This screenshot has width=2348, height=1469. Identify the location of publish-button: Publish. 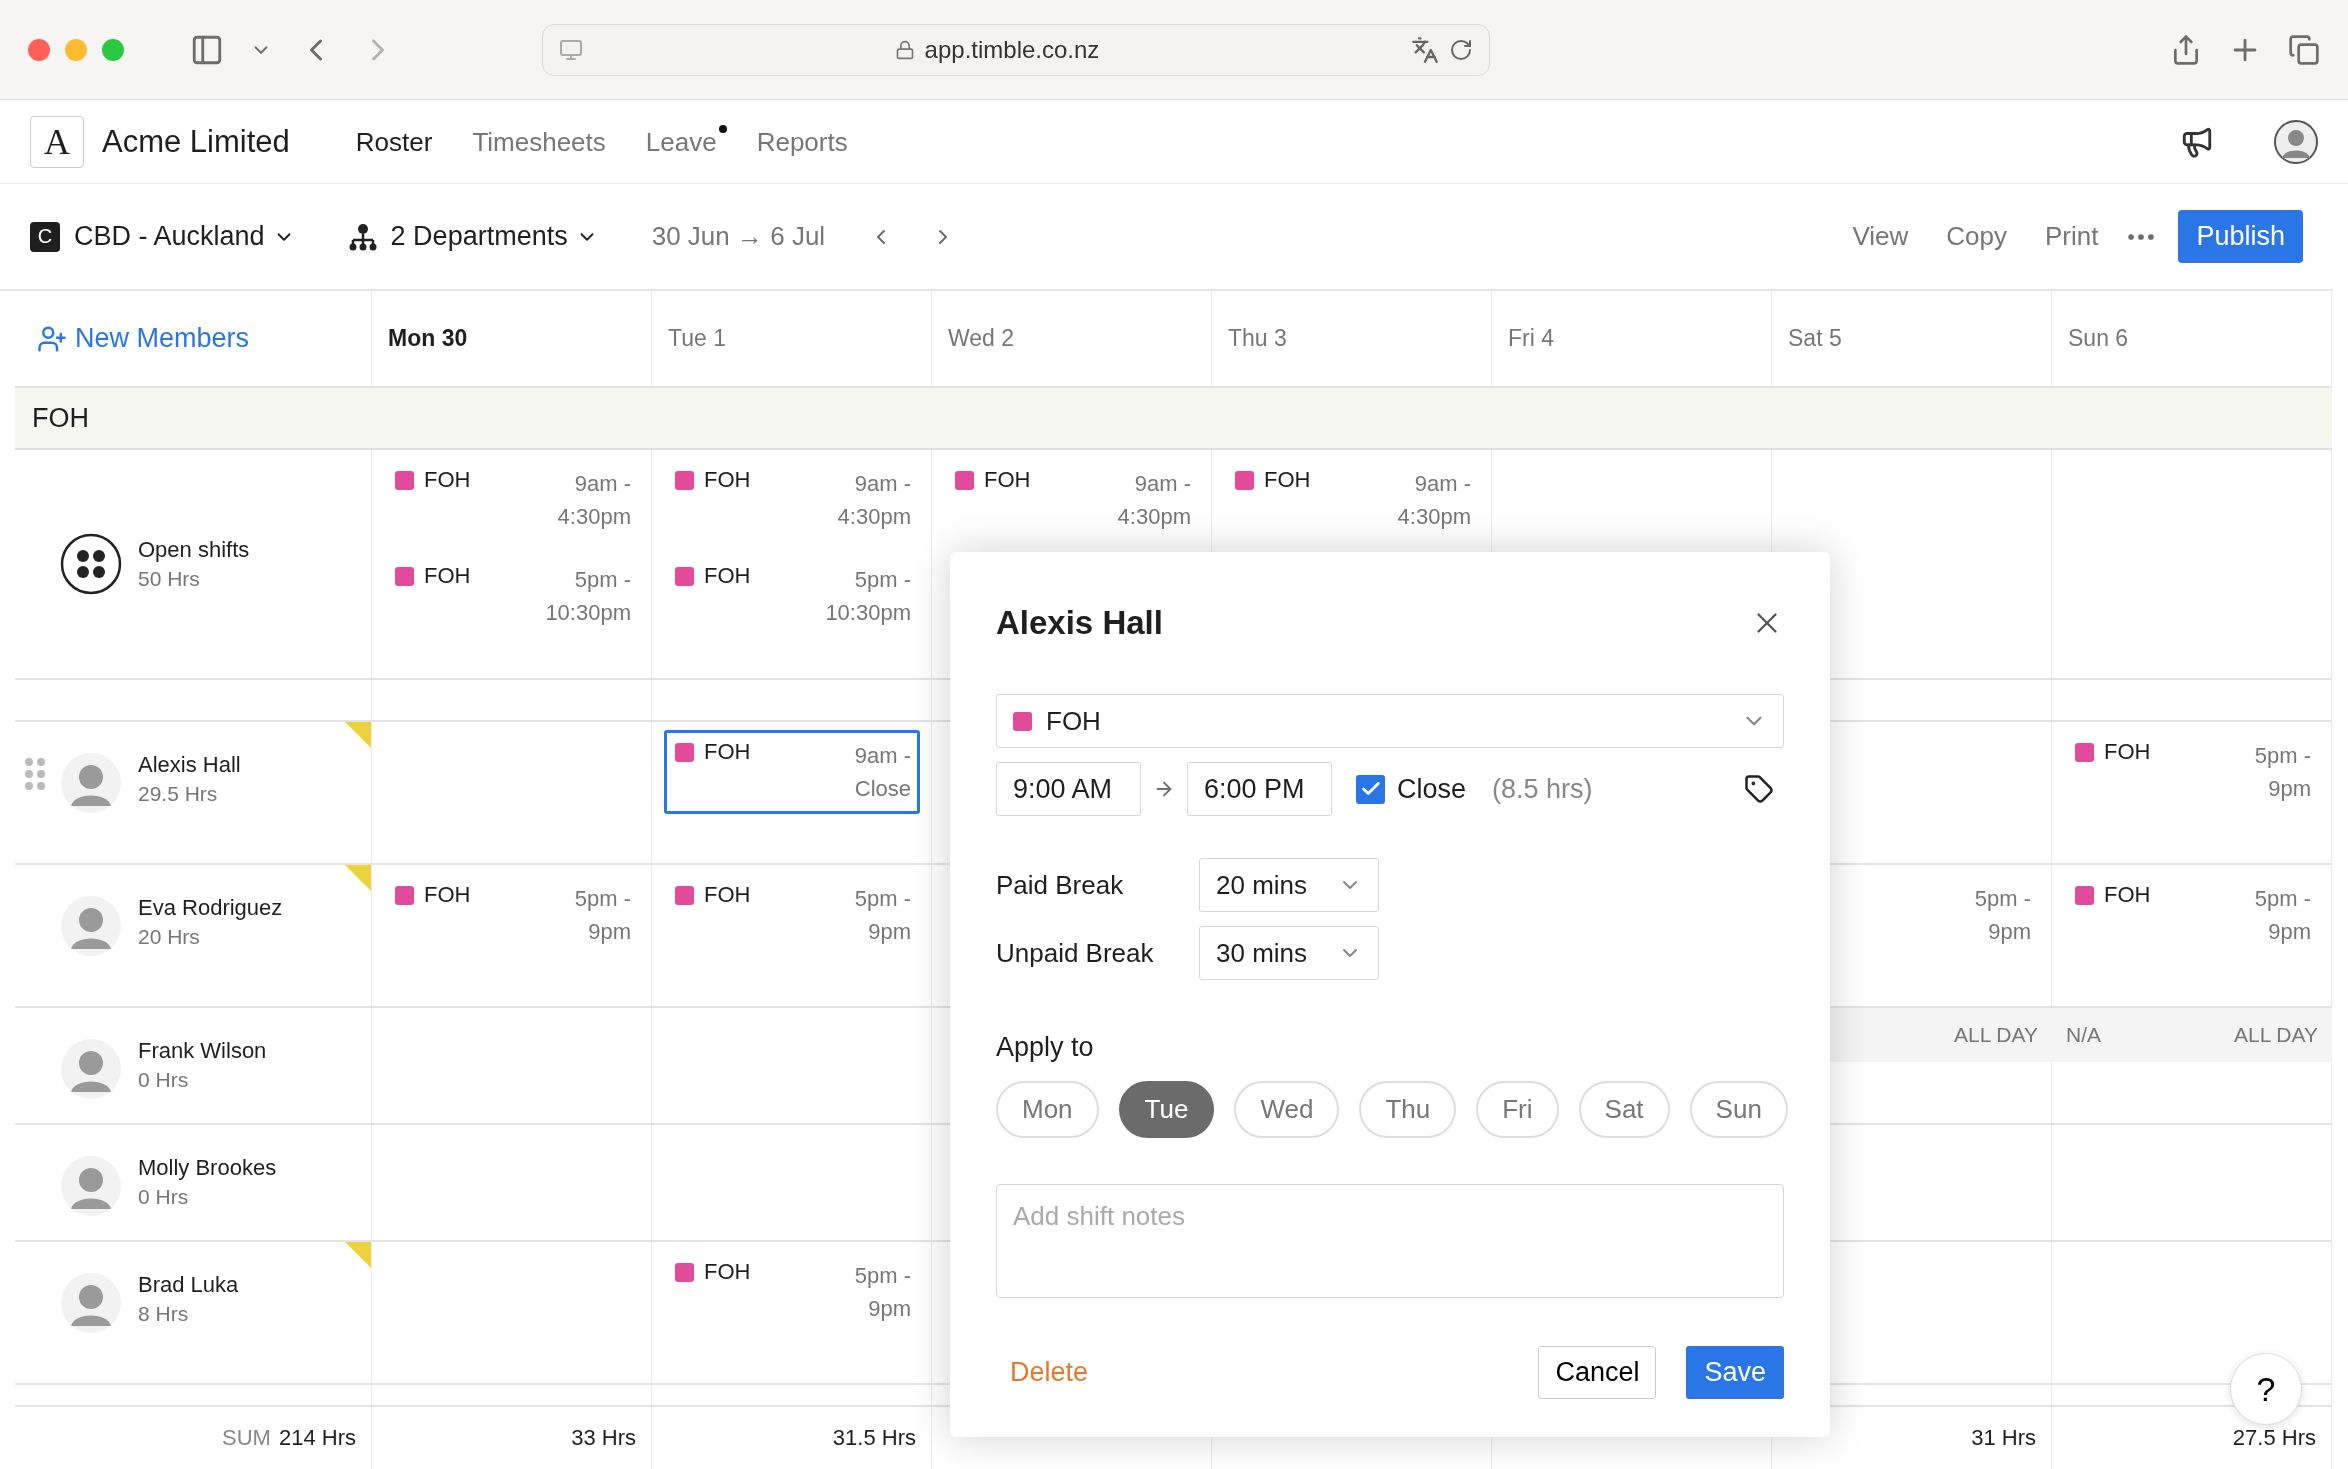
(2240, 236).